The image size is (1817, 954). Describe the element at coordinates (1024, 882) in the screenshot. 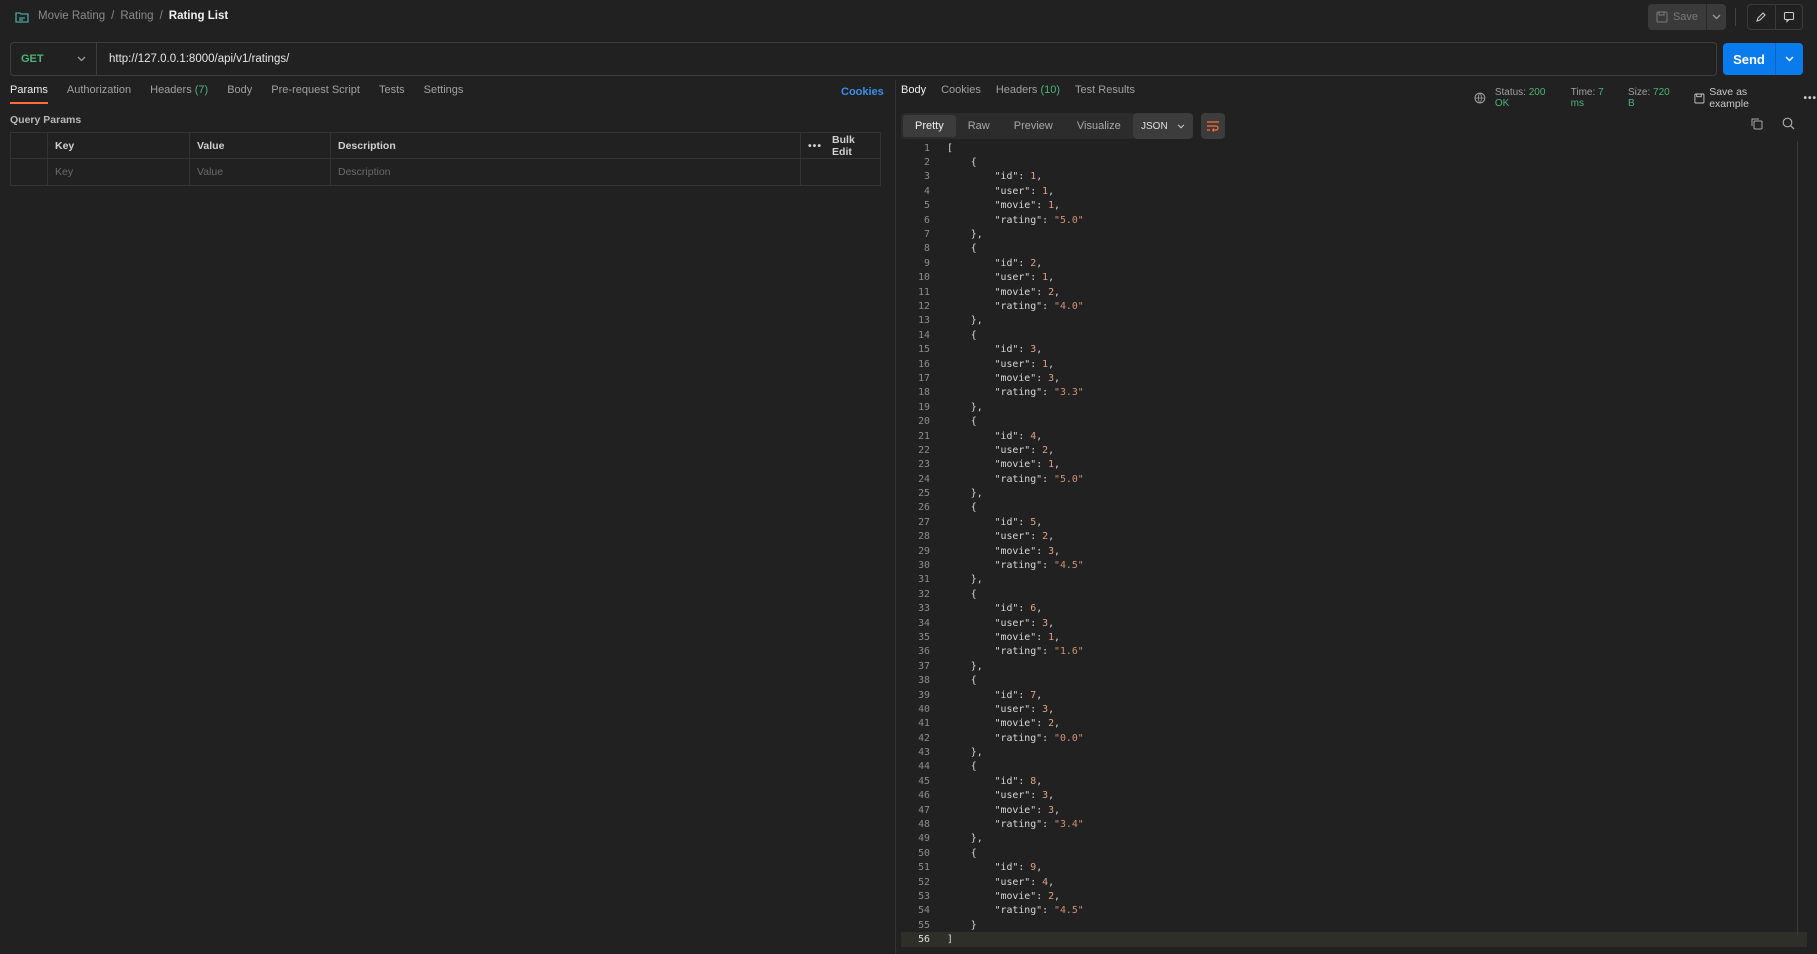

I see `code-text: "user": 4,` at that location.